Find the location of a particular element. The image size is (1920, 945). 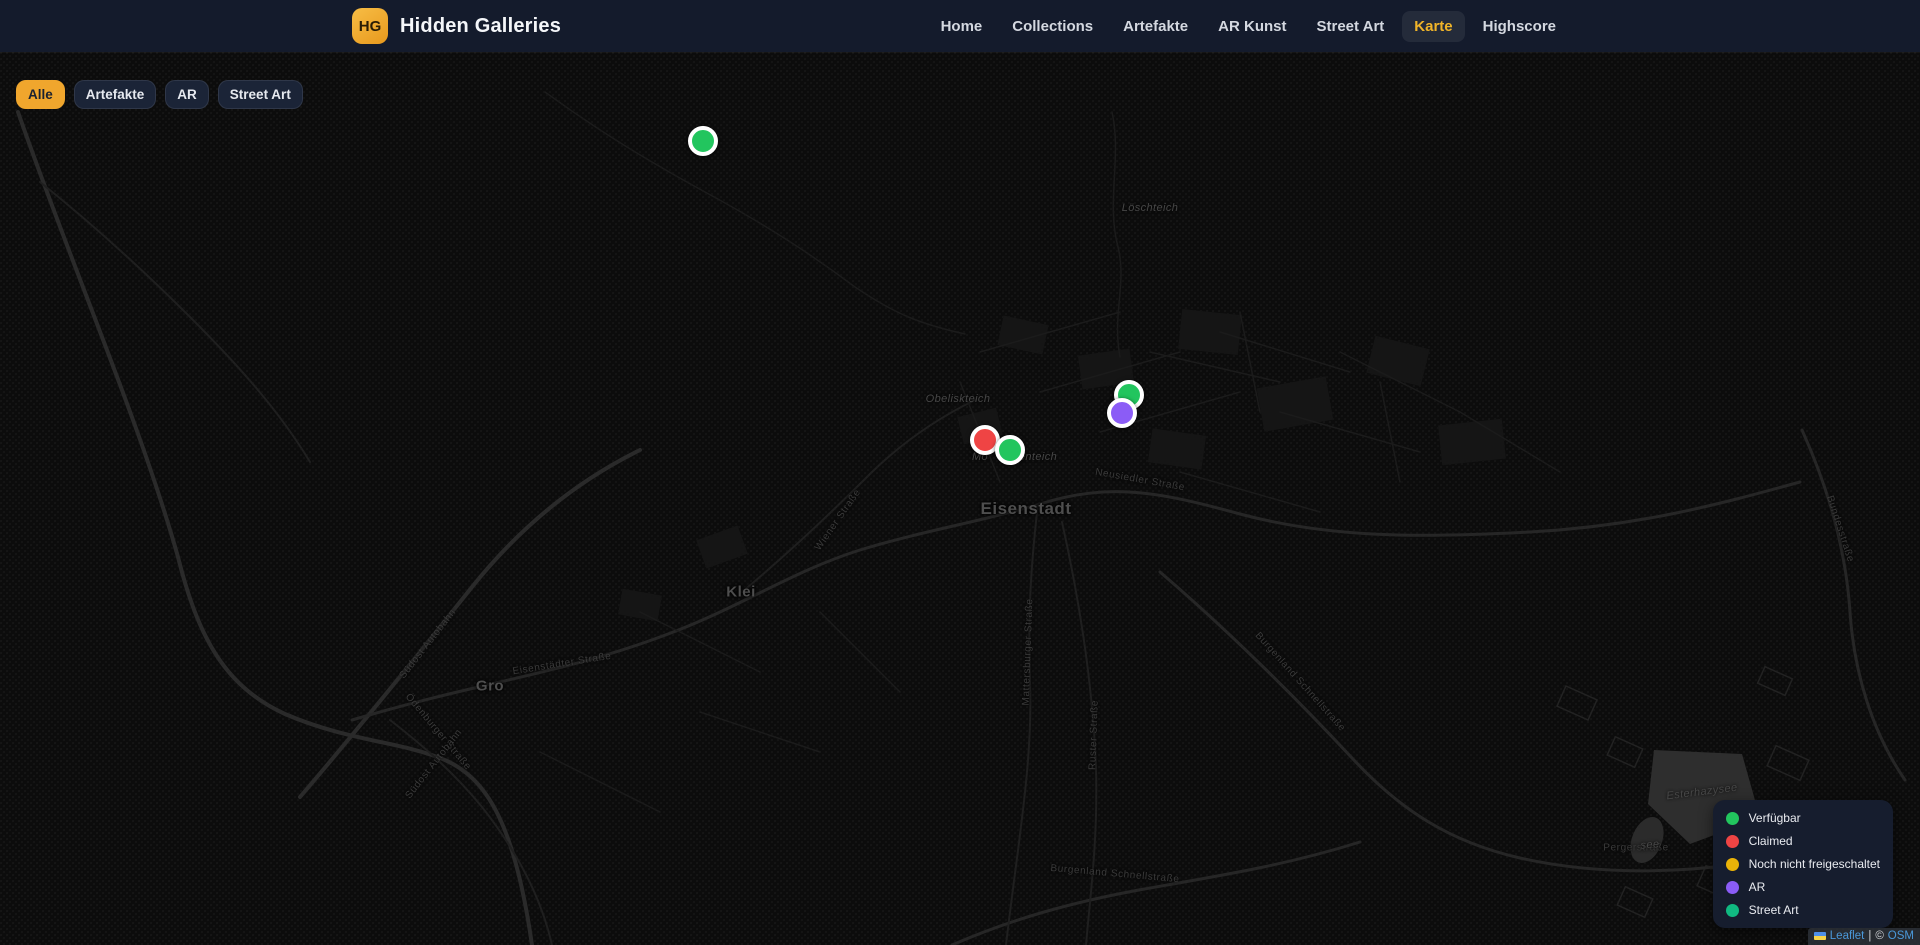

map-filter-bar: Alle Artefakte AR Street Art is located at coordinates (159, 94).